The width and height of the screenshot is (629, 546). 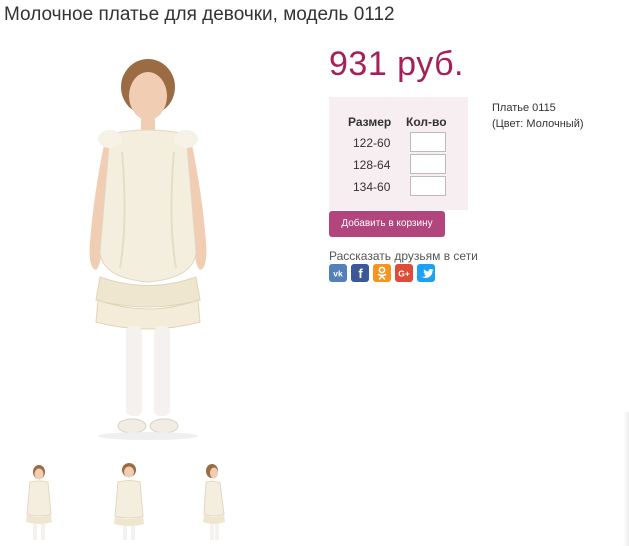 I want to click on svg-text: vk, so click(x=338, y=274).